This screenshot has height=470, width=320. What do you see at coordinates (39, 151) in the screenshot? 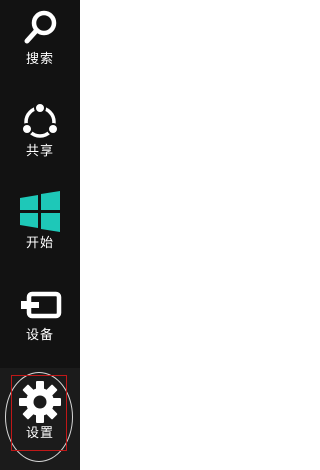
I see `share-charm-label: 共享` at bounding box center [39, 151].